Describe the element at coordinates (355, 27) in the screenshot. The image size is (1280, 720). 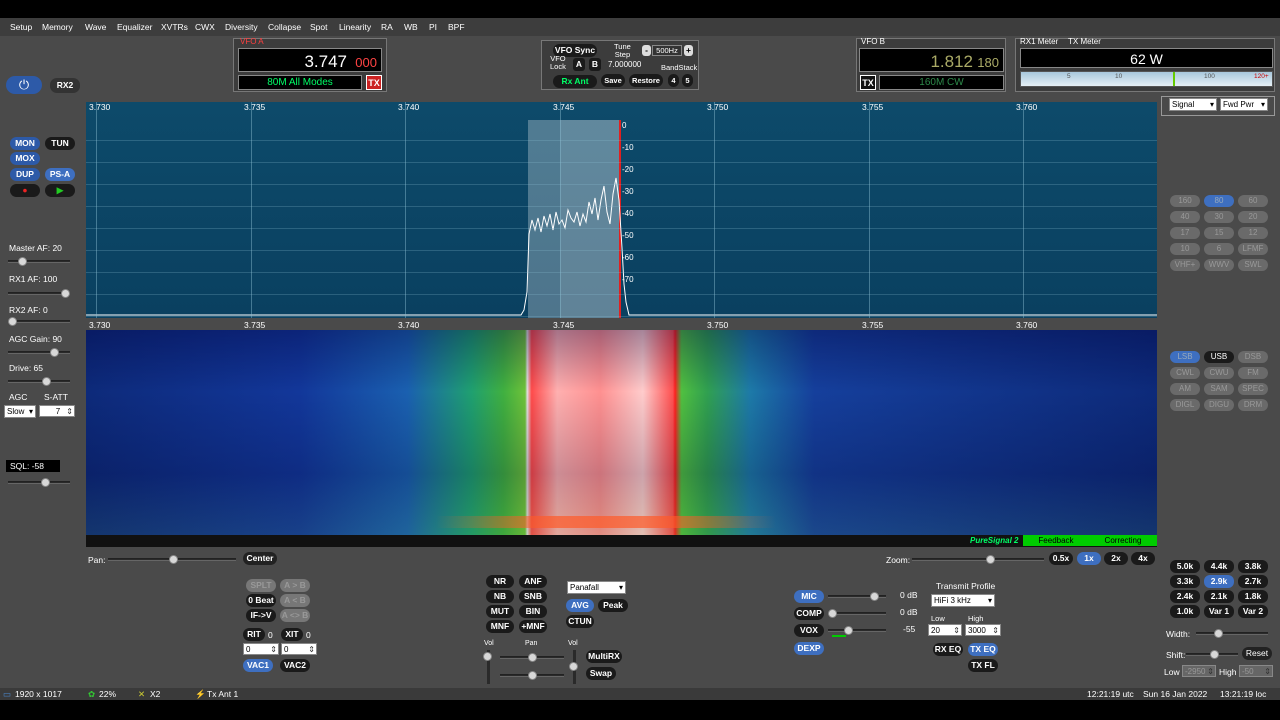
I see `menu-linearity: Linearity` at that location.